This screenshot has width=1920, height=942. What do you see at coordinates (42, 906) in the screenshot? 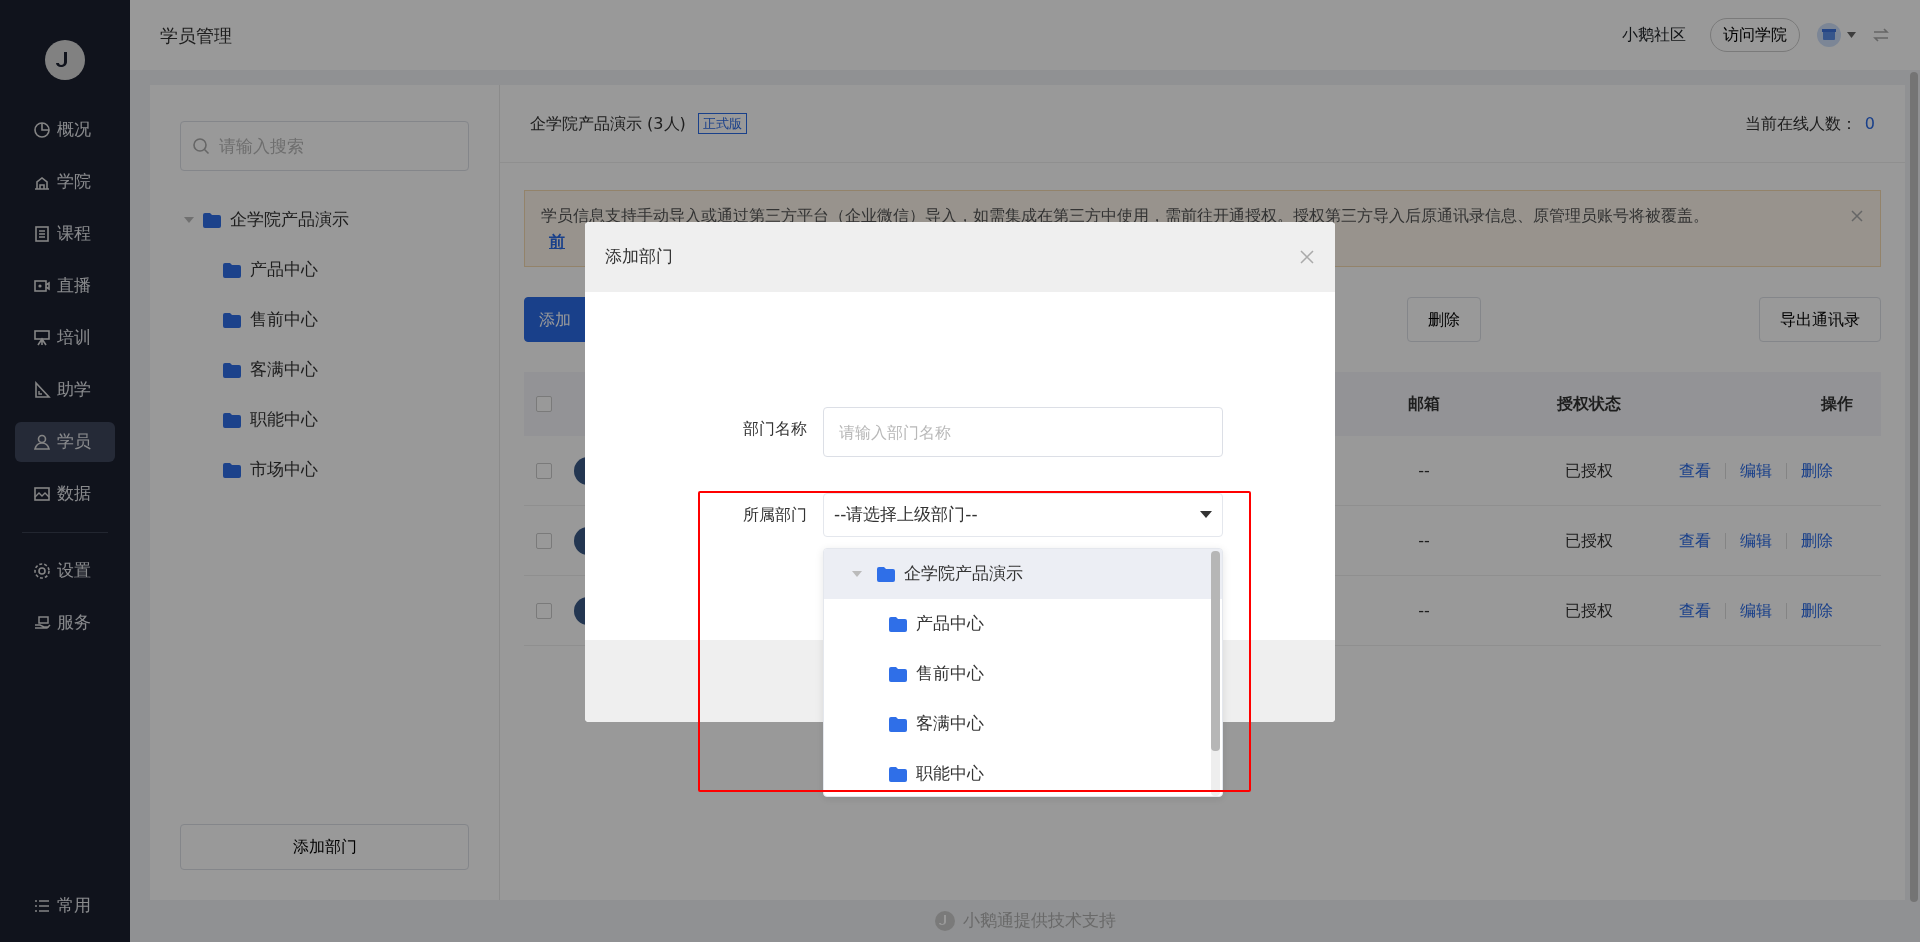
I see `list-icon` at bounding box center [42, 906].